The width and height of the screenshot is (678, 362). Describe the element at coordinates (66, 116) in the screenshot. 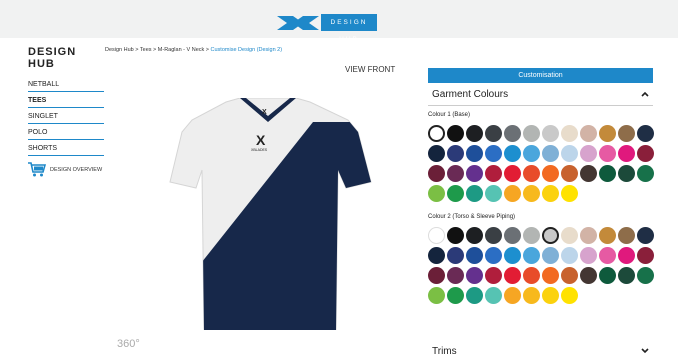

I see `sidebar-item-singlet: SINGLET` at that location.